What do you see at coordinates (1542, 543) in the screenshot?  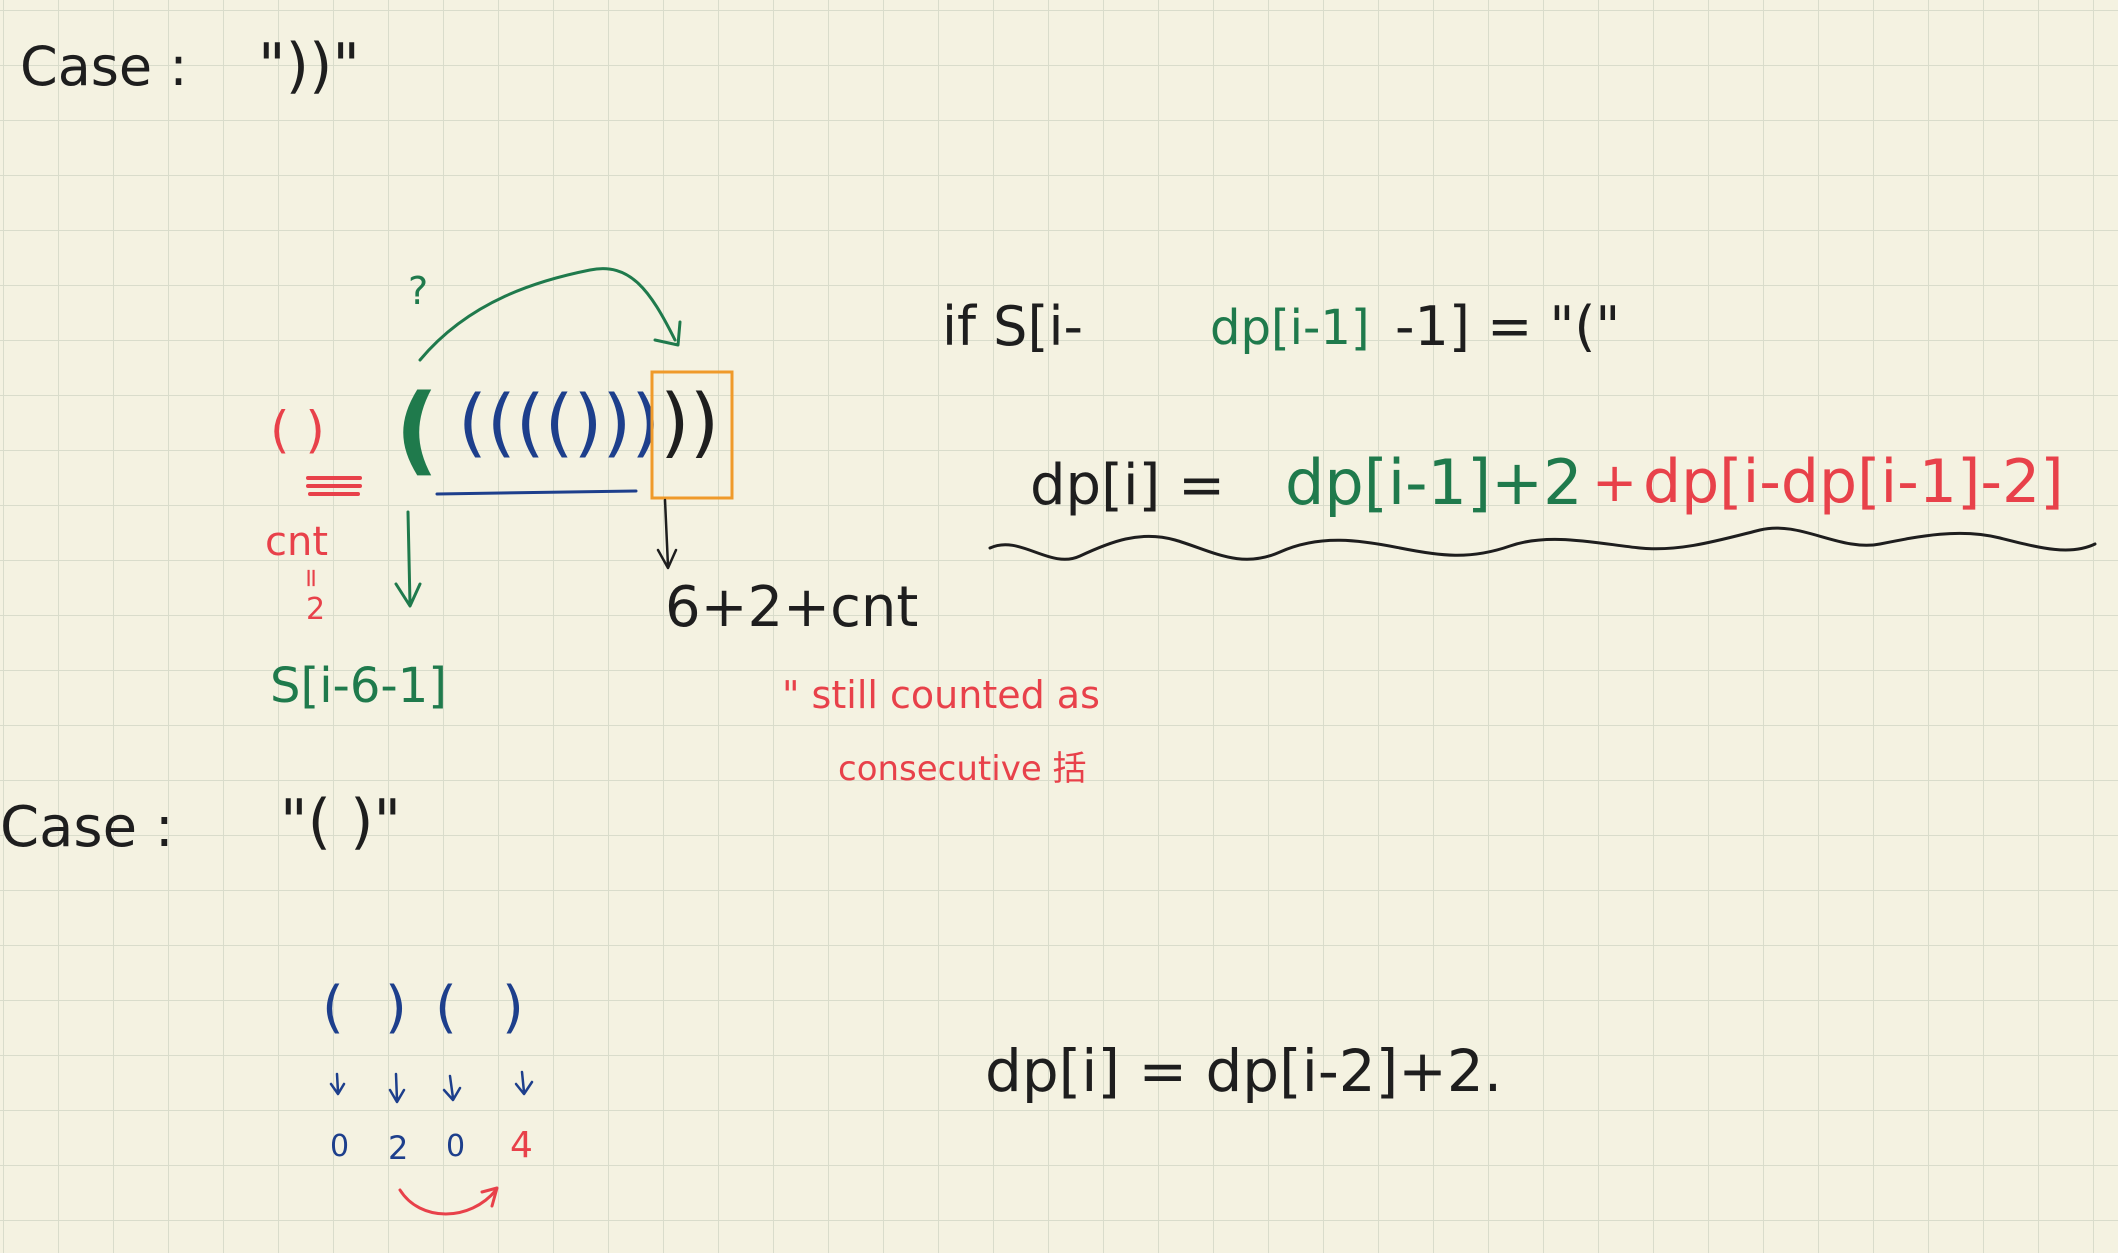 I see `wavy-underline` at bounding box center [1542, 543].